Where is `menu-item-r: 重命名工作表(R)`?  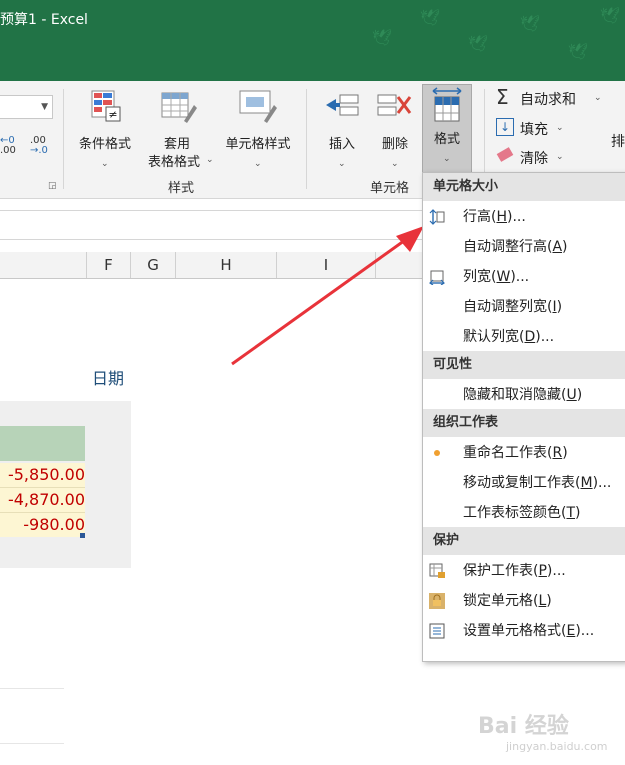 menu-item-r: 重命名工作表(R) is located at coordinates (524, 453).